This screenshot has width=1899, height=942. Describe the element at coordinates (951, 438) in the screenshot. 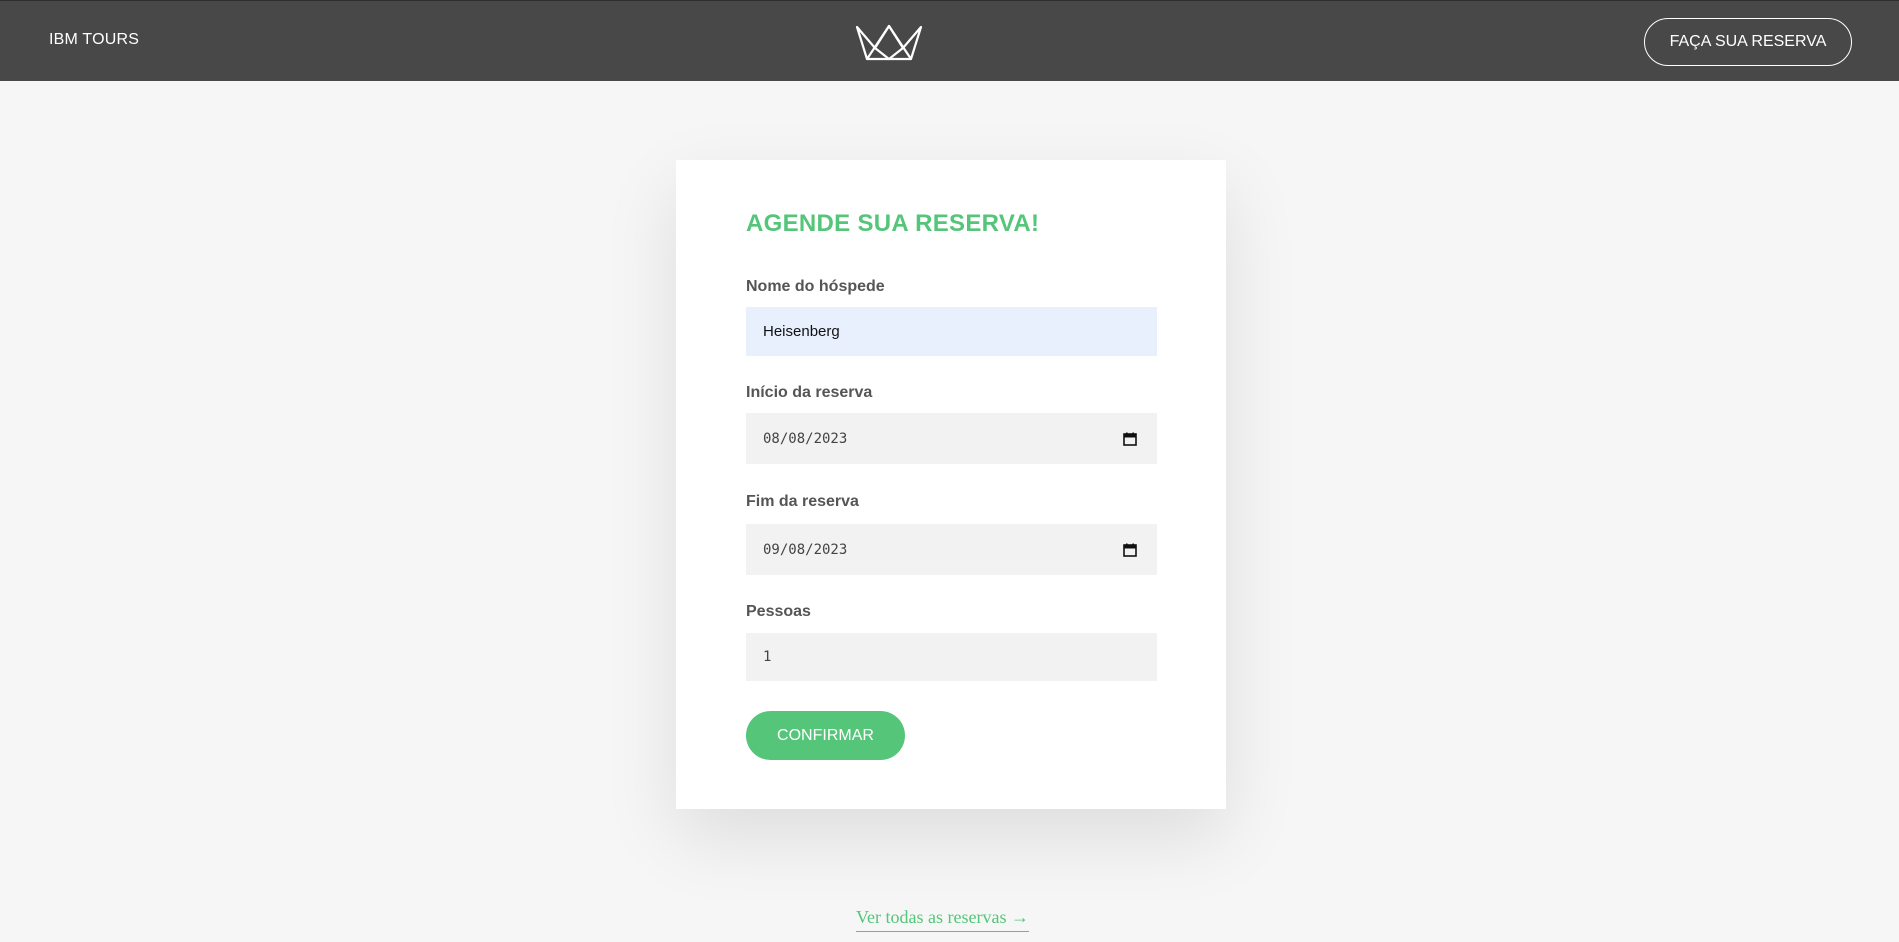

I see `start-date-input: 08/08/2023` at that location.